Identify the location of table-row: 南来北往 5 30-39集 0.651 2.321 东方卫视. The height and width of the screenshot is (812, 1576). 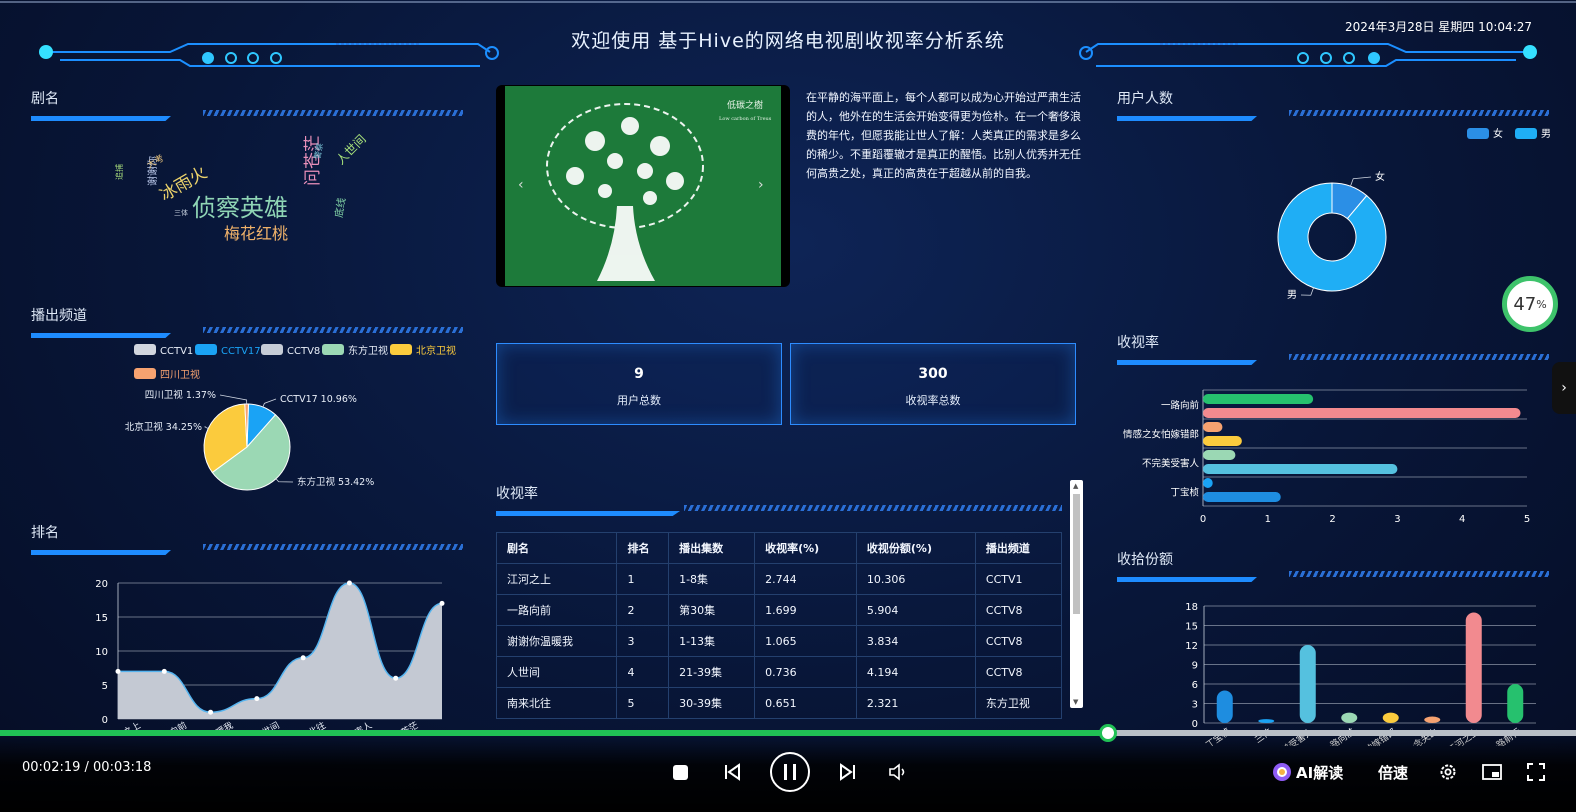
(779, 703).